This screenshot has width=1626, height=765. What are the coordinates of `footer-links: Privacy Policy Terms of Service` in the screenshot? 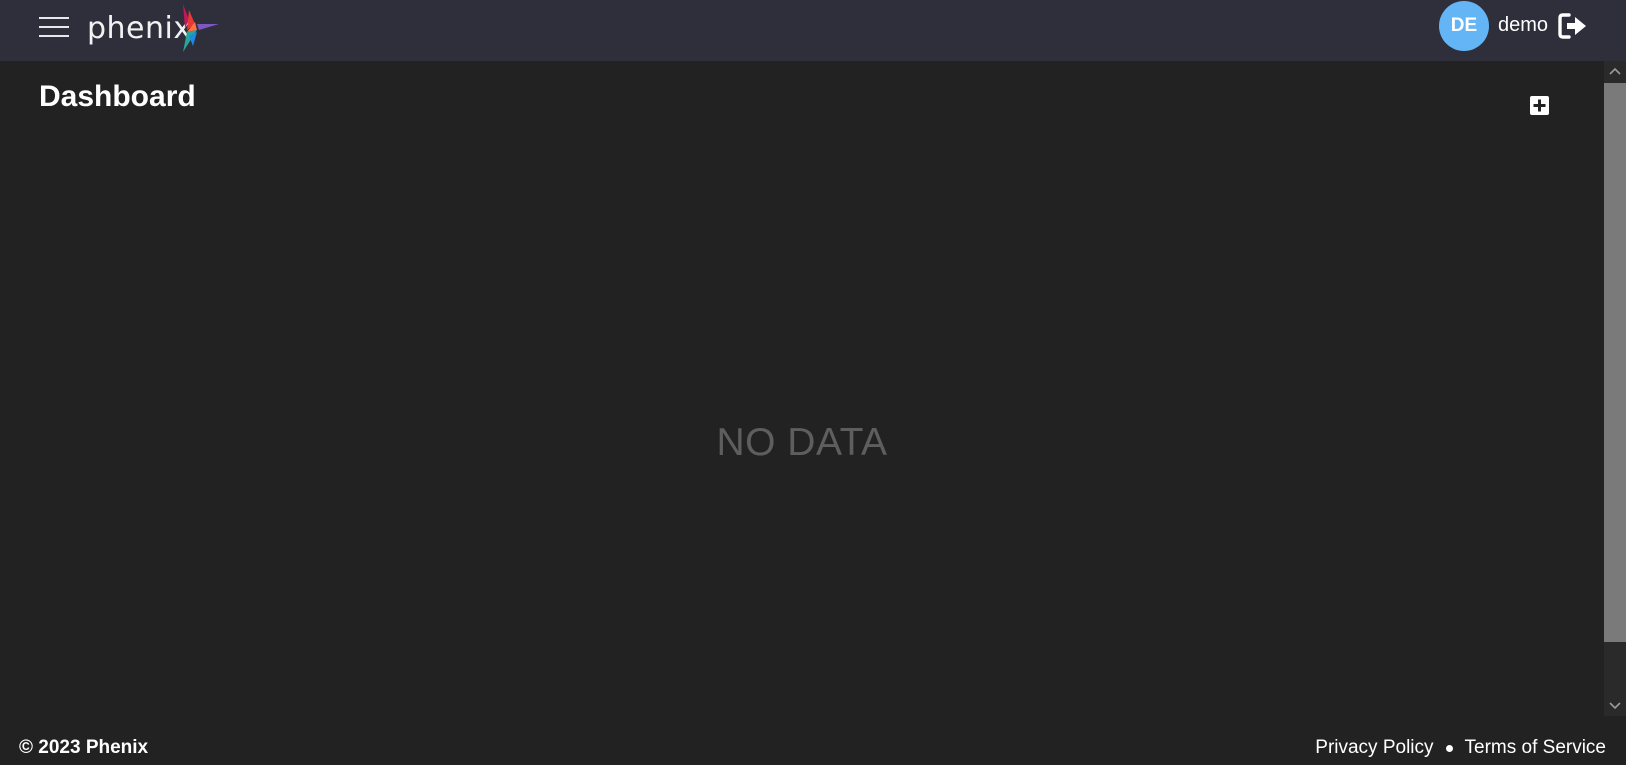 It's located at (1460, 748).